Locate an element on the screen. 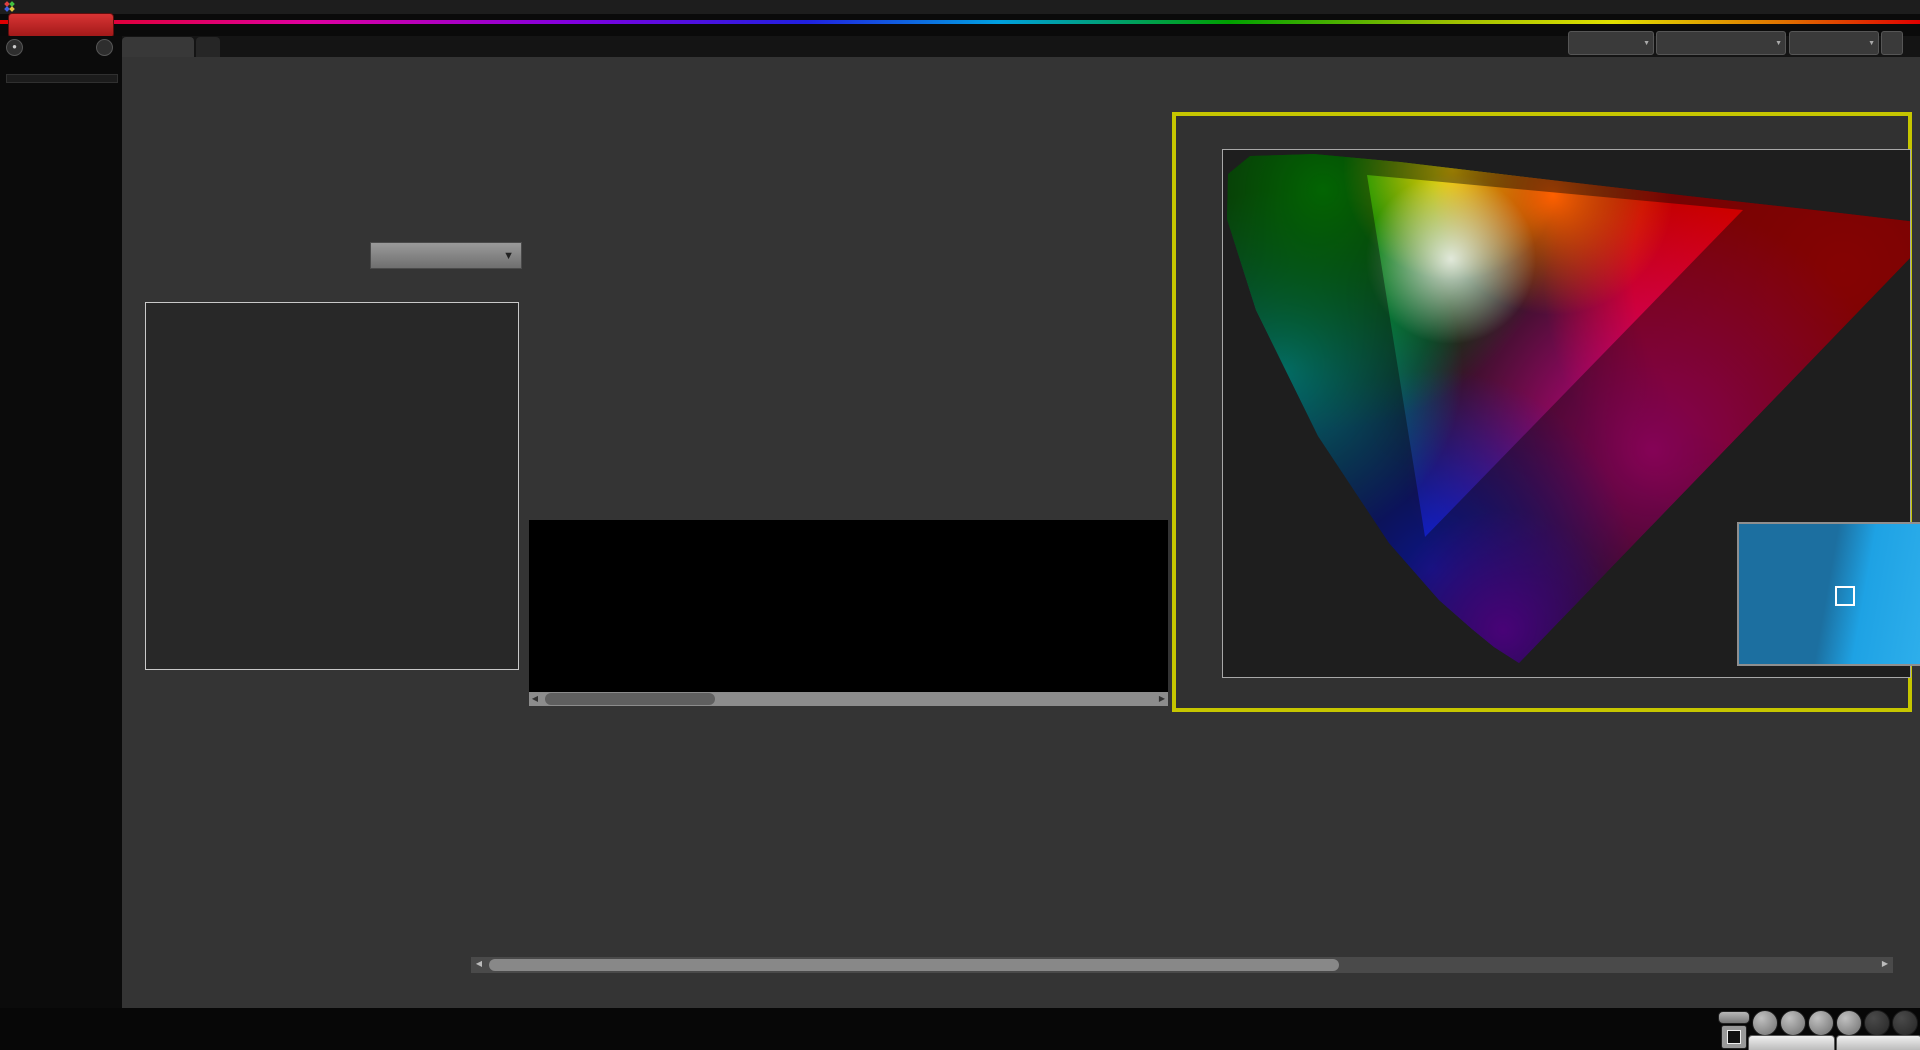 The image size is (1920, 1050). settings-gear-button is located at coordinates (1892, 43).